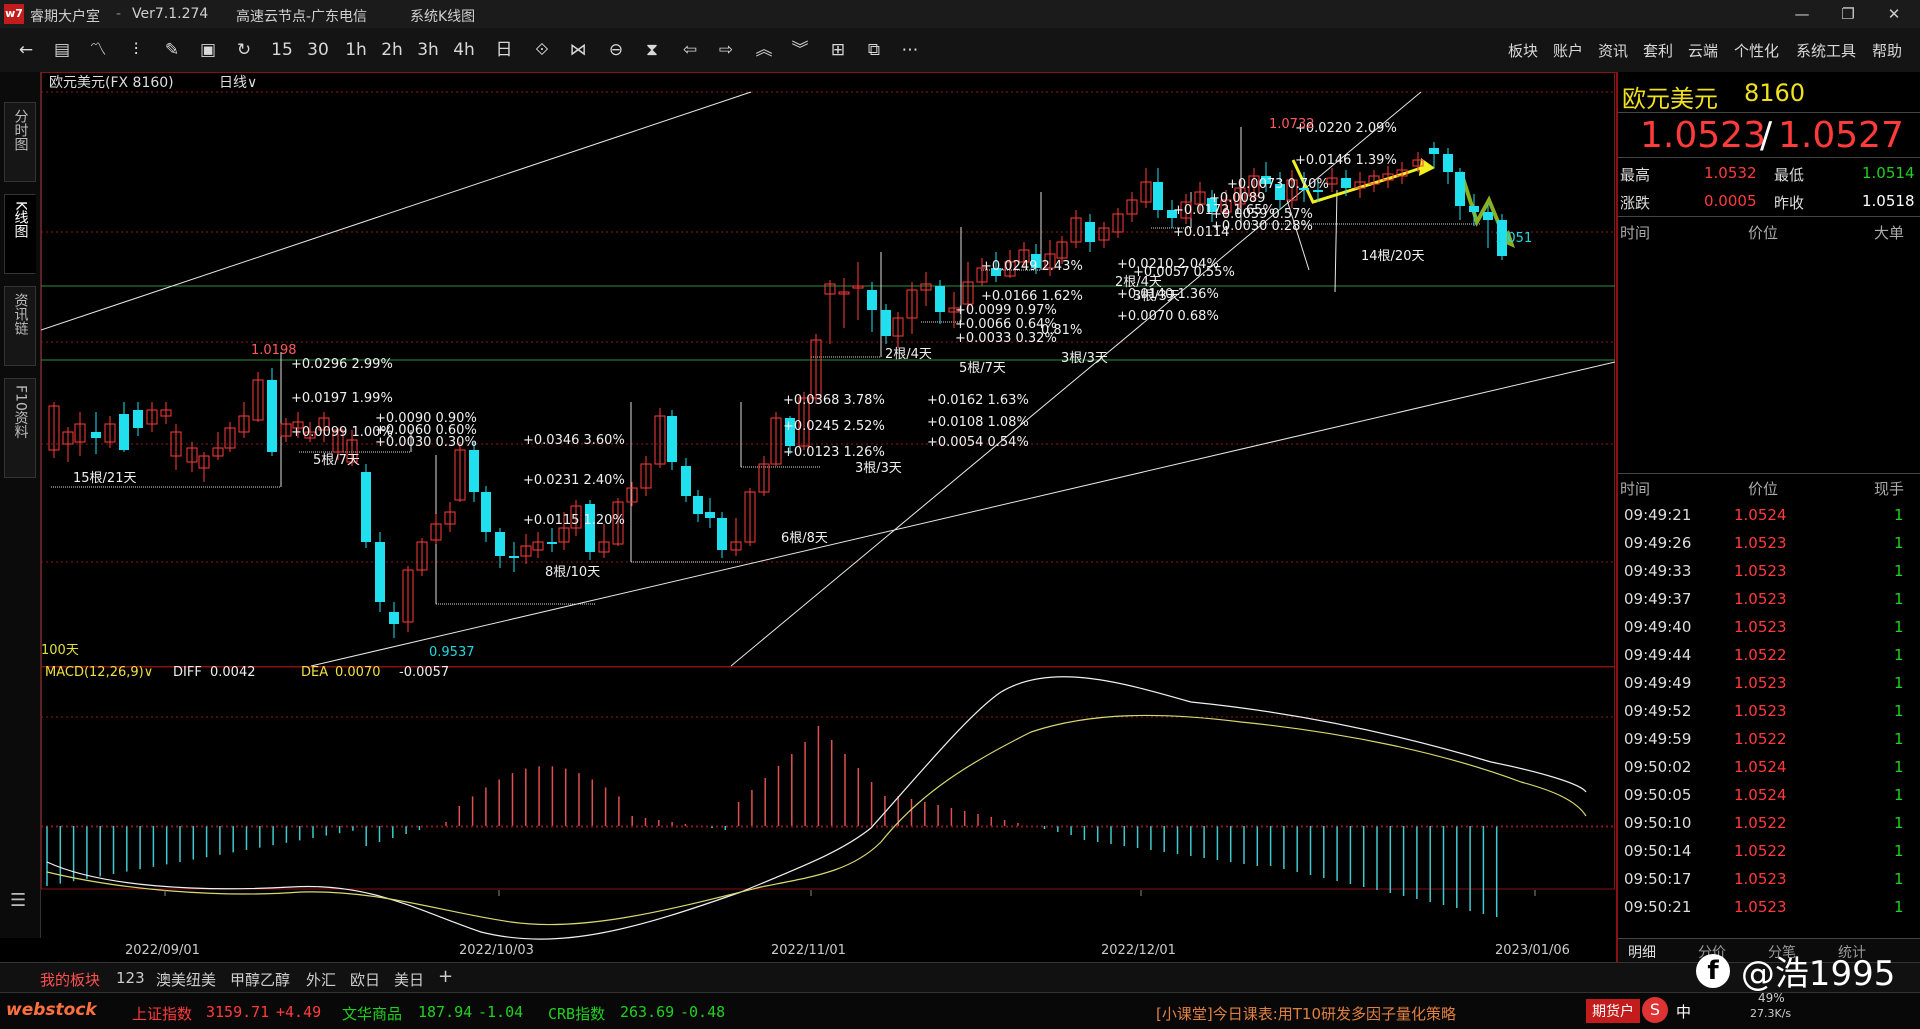 The width and height of the screenshot is (1920, 1029). What do you see at coordinates (616, 50) in the screenshot?
I see `crosshair-icon: ⊖` at bounding box center [616, 50].